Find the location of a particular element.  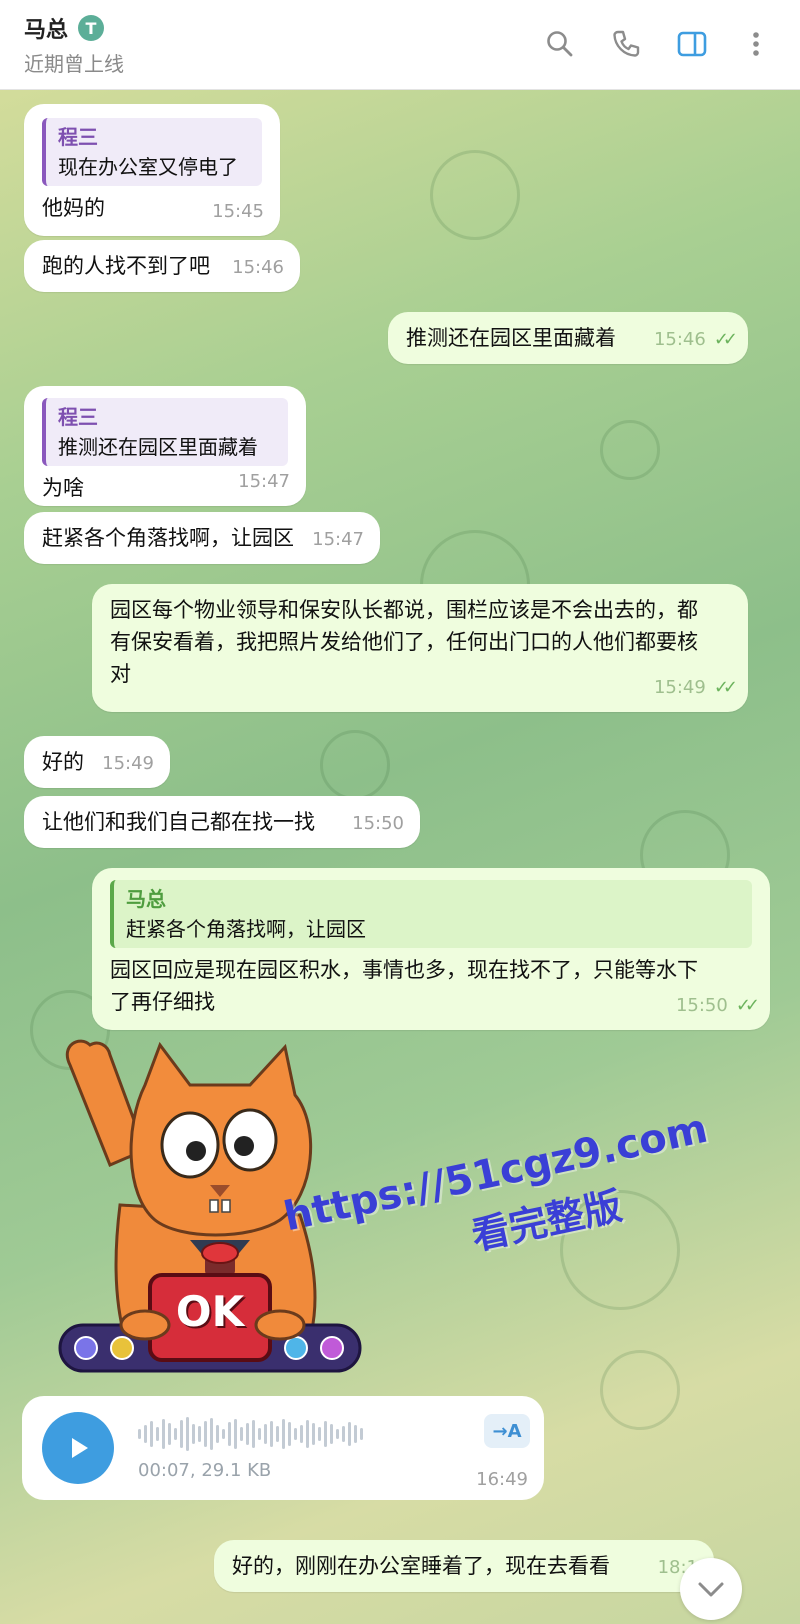

message-bubble: 程三 现在办公室又停电了 他妈的 15:45 is located at coordinates (152, 170).